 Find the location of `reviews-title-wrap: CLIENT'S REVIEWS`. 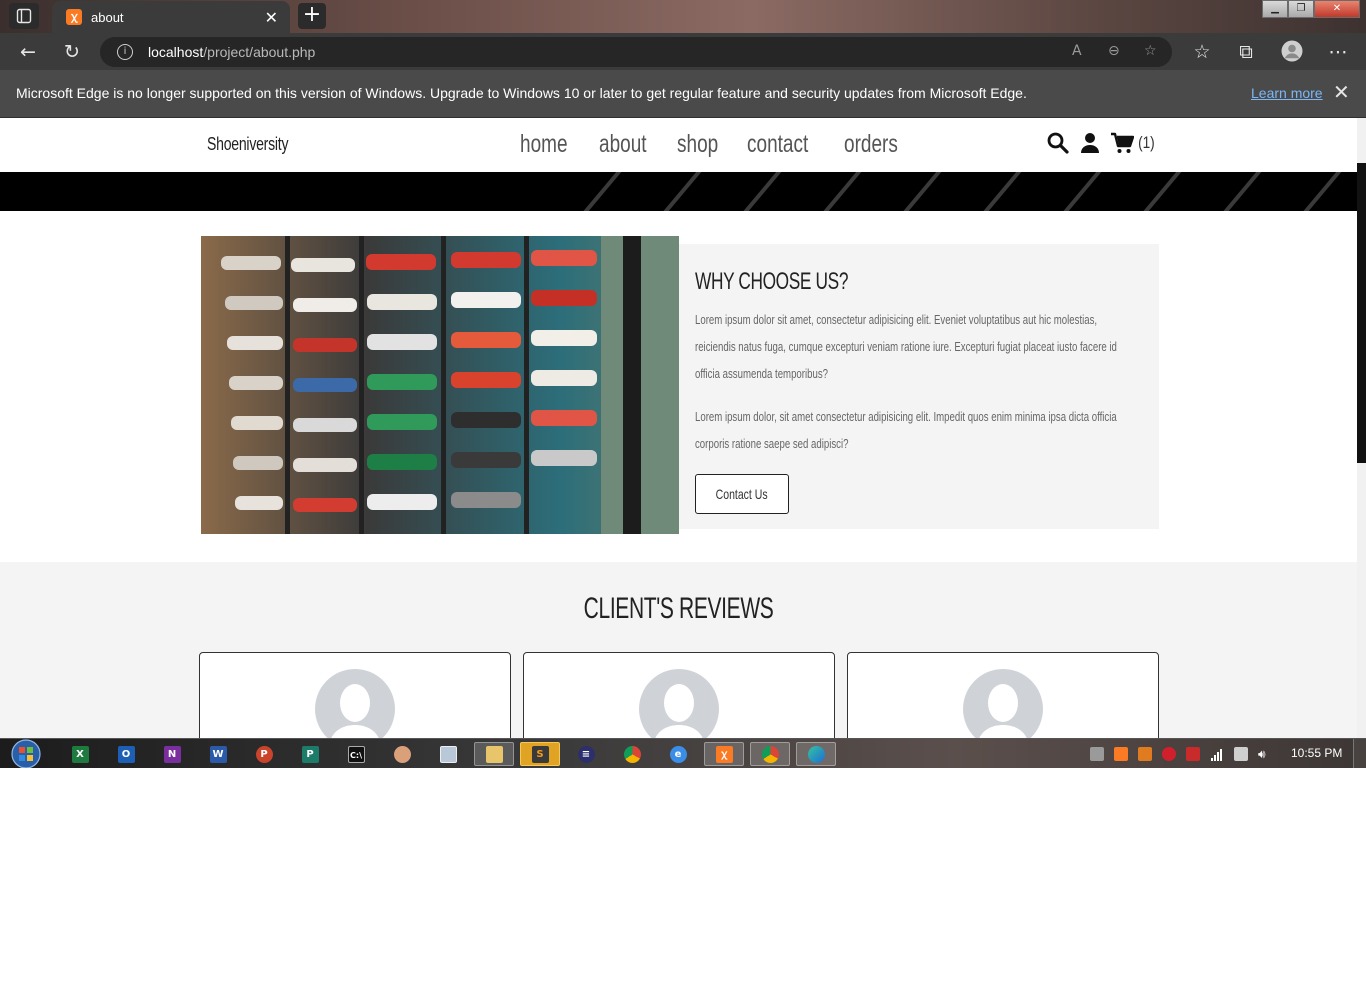

reviews-title-wrap: CLIENT'S REVIEWS is located at coordinates (678, 609).